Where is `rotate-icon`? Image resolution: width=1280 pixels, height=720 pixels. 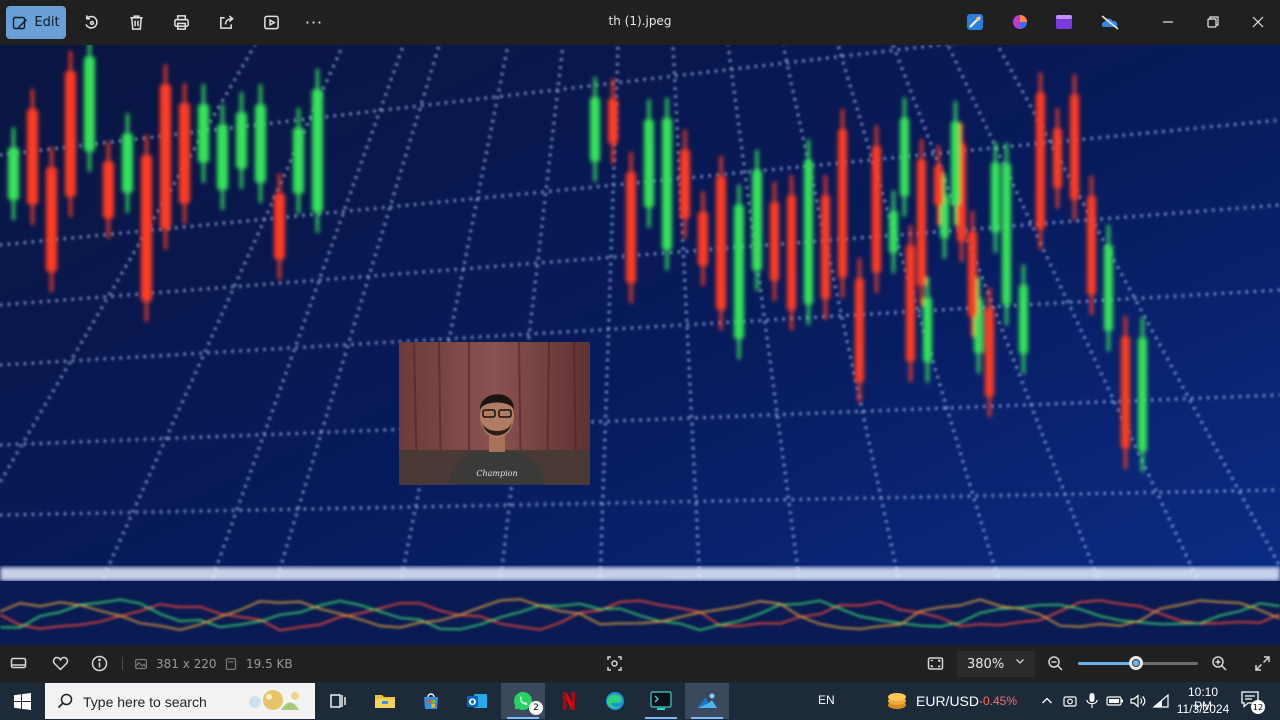 rotate-icon is located at coordinates (91, 22).